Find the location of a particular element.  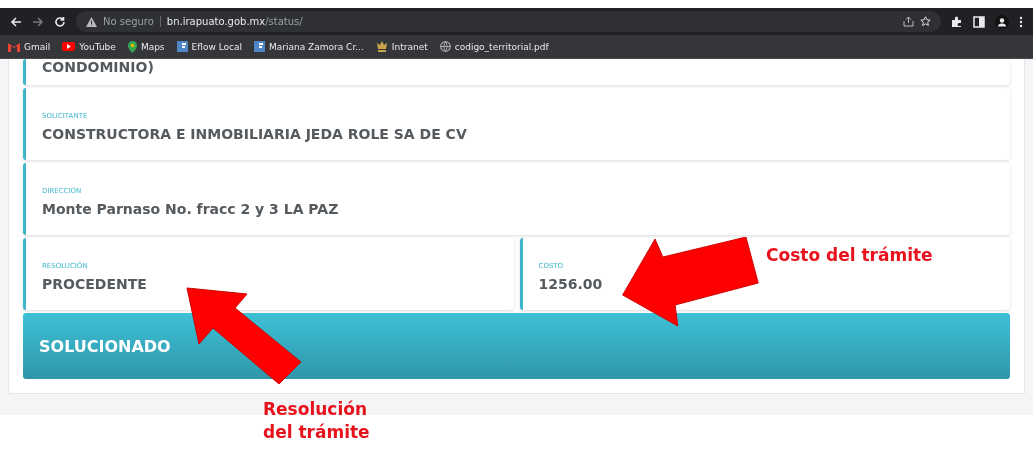

forward-icon is located at coordinates (38, 21).